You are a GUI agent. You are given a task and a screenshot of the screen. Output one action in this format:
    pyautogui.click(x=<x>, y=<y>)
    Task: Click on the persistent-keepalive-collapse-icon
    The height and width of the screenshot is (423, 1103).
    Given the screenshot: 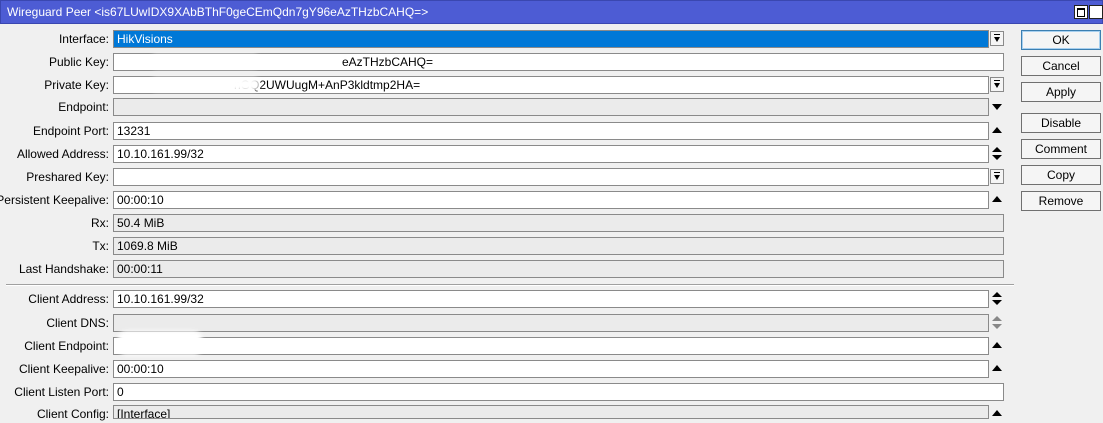 What is the action you would take?
    pyautogui.click(x=997, y=200)
    